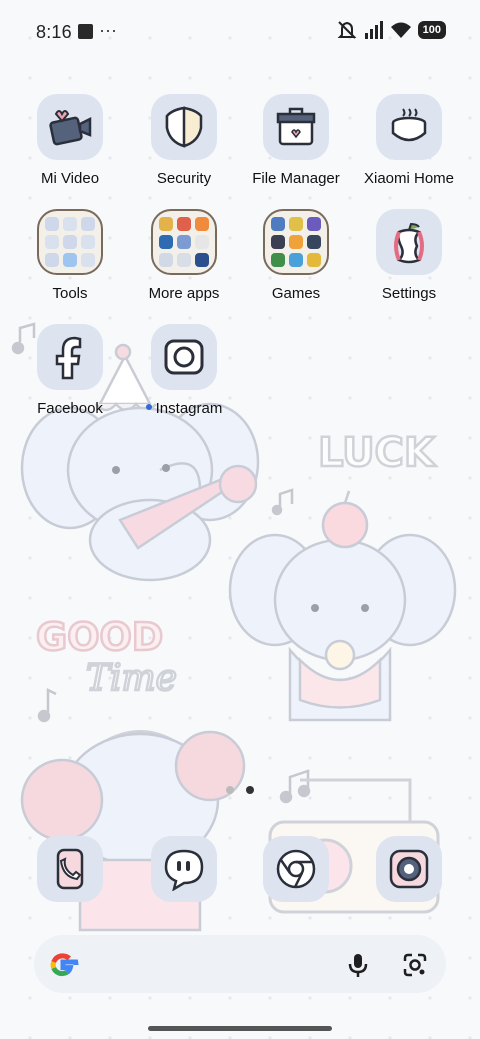 The width and height of the screenshot is (480, 1039). I want to click on app-instagram: Instagram, so click(184, 370).